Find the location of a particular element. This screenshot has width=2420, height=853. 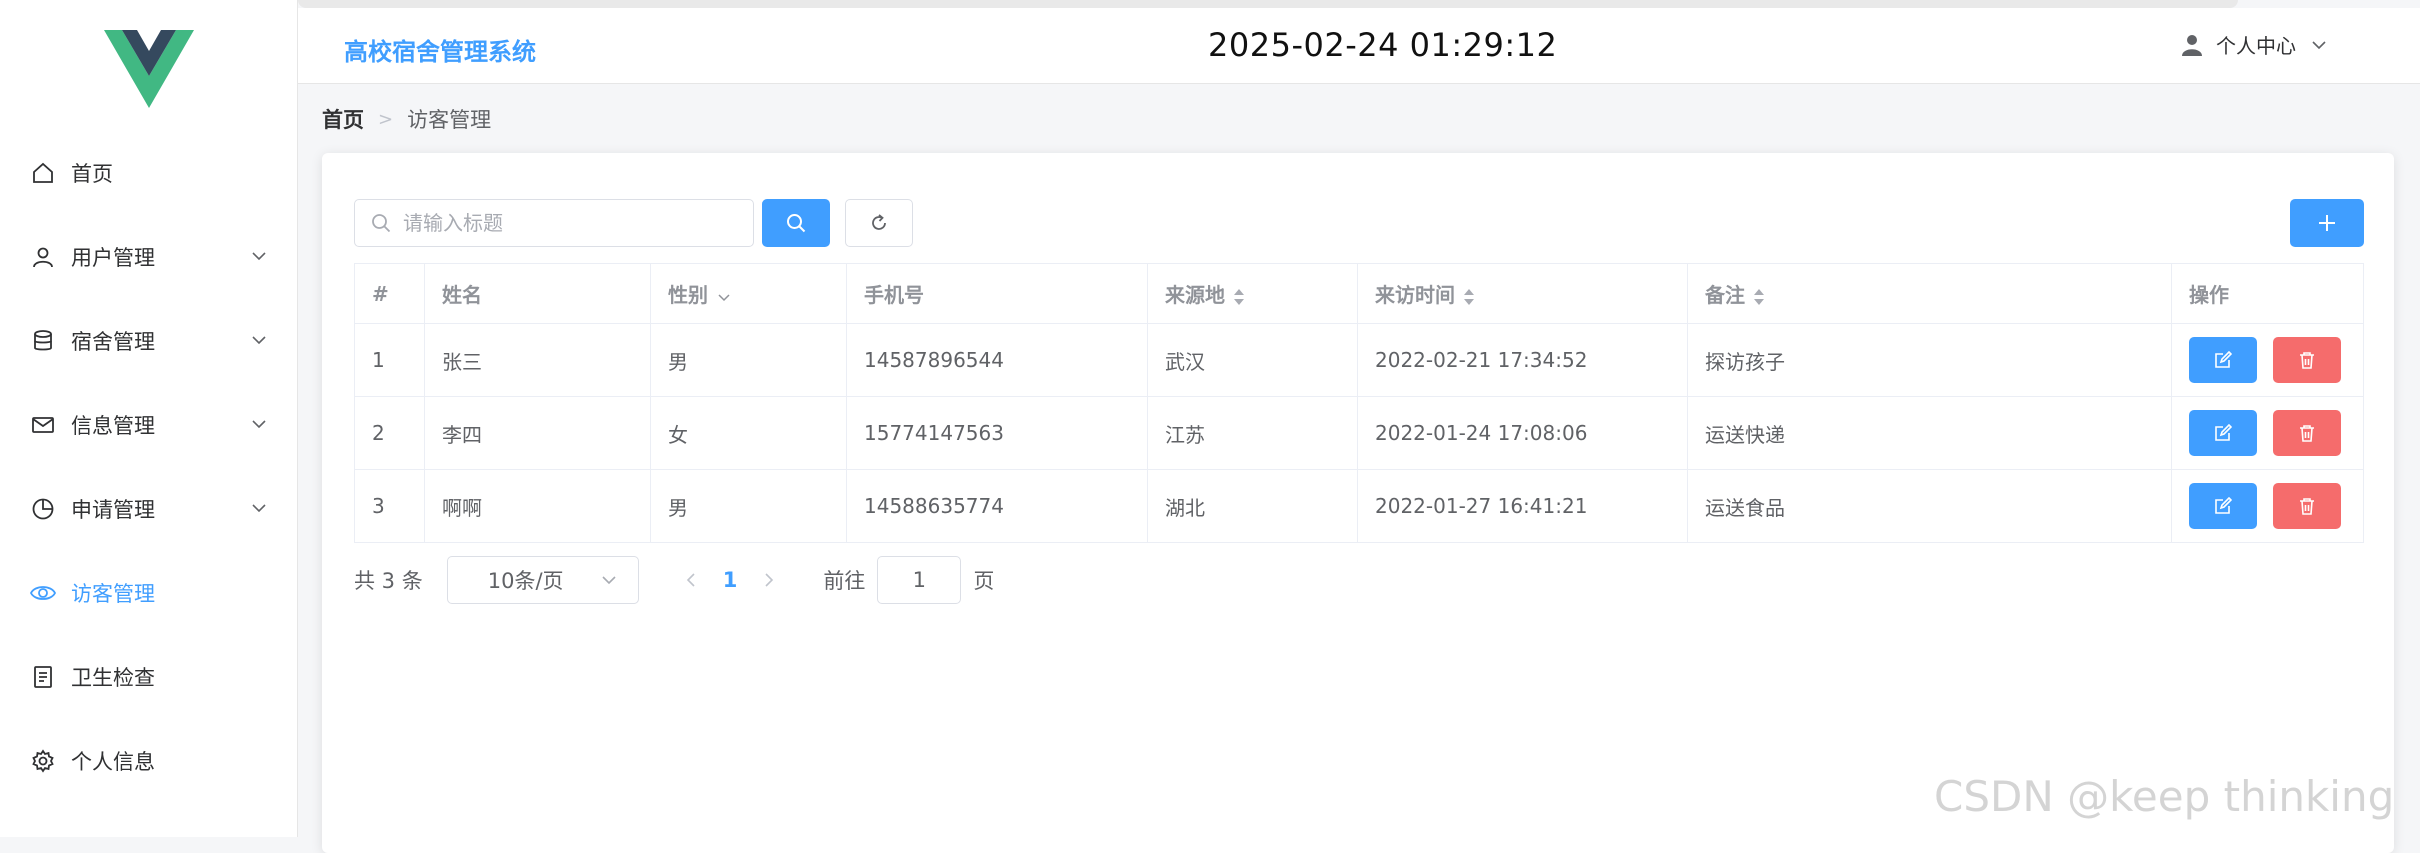

top-header: 高校宿舍管理系统 2025-02-24 01:29:12 个人中心 is located at coordinates (1359, 46).